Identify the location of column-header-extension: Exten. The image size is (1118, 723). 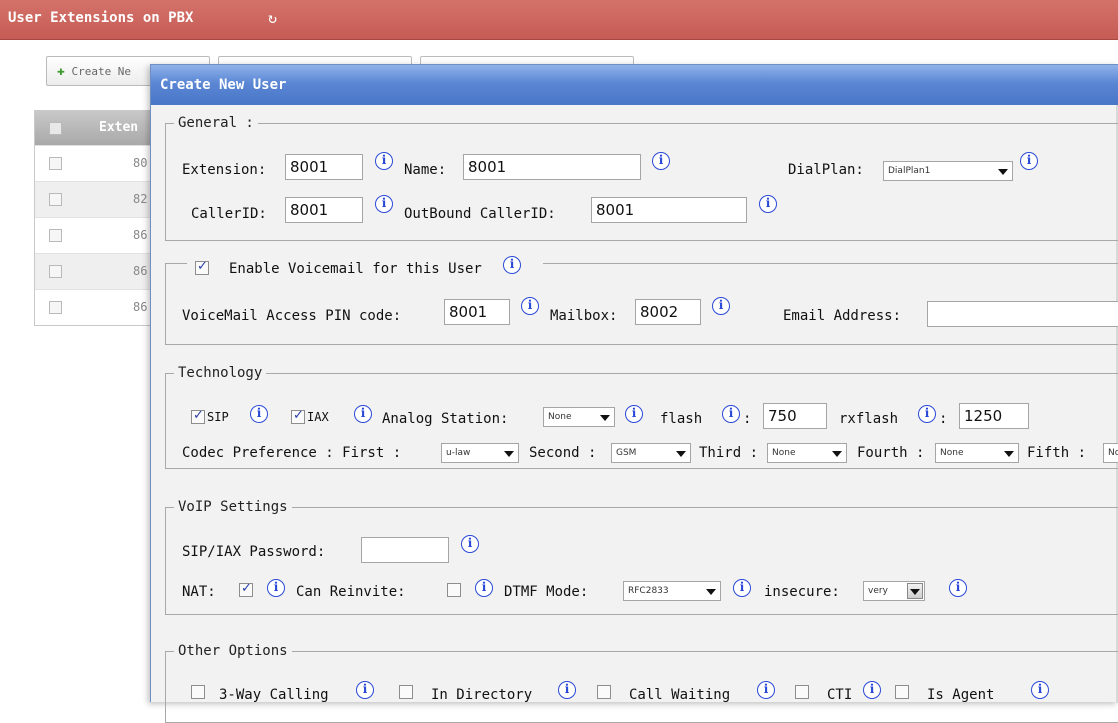
(118, 127).